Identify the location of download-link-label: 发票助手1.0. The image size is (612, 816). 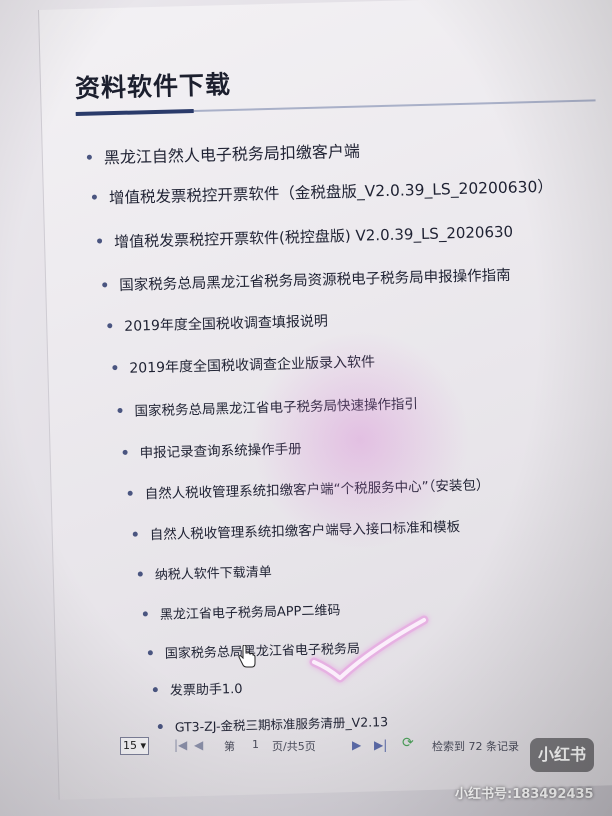
(206, 690).